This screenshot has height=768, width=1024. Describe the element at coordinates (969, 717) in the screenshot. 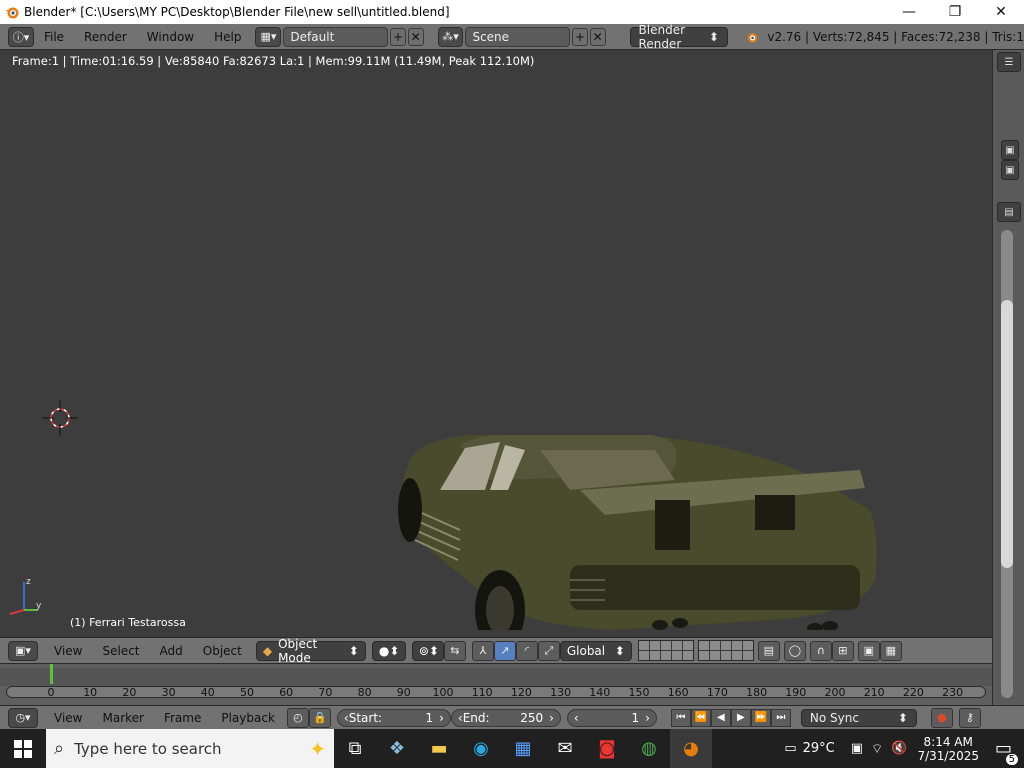

I see `keying-set-button: ⚷` at that location.